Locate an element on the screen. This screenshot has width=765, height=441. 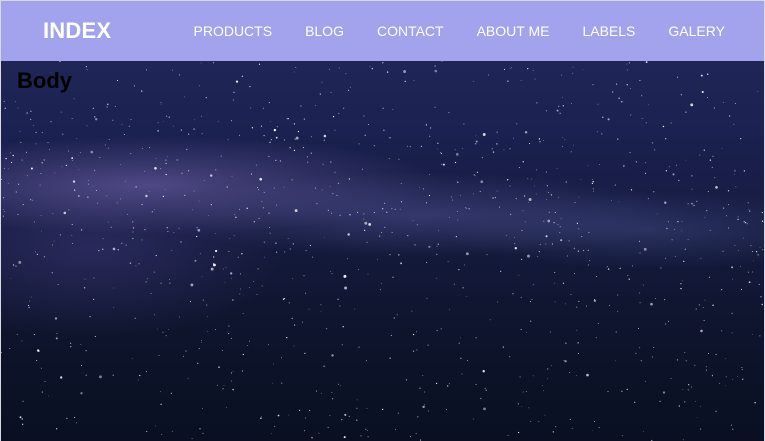
nav-link-contact: CONTACT is located at coordinates (410, 31).